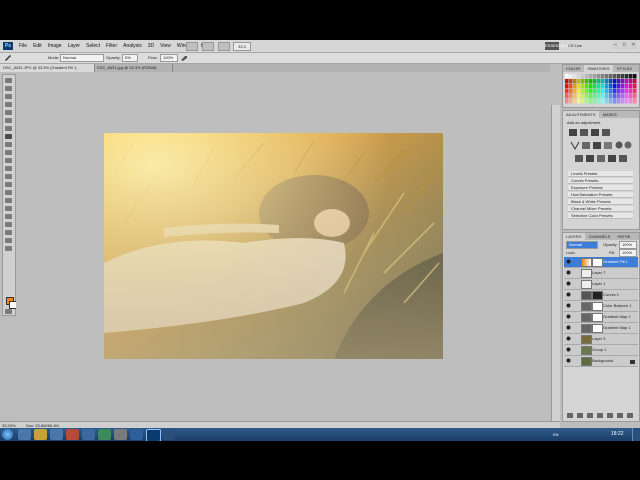 The image size is (640, 480). I want to click on explorer-taskbar-icon, so click(40, 434).